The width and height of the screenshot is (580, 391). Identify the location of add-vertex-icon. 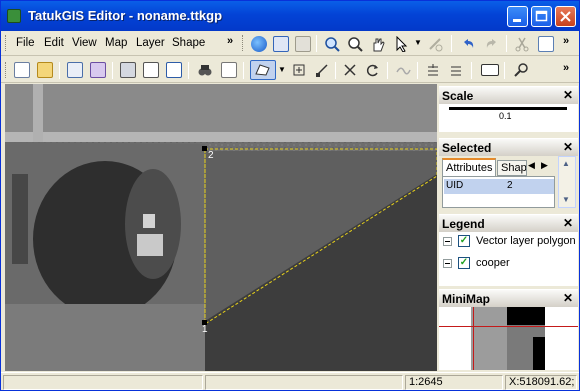
(299, 70).